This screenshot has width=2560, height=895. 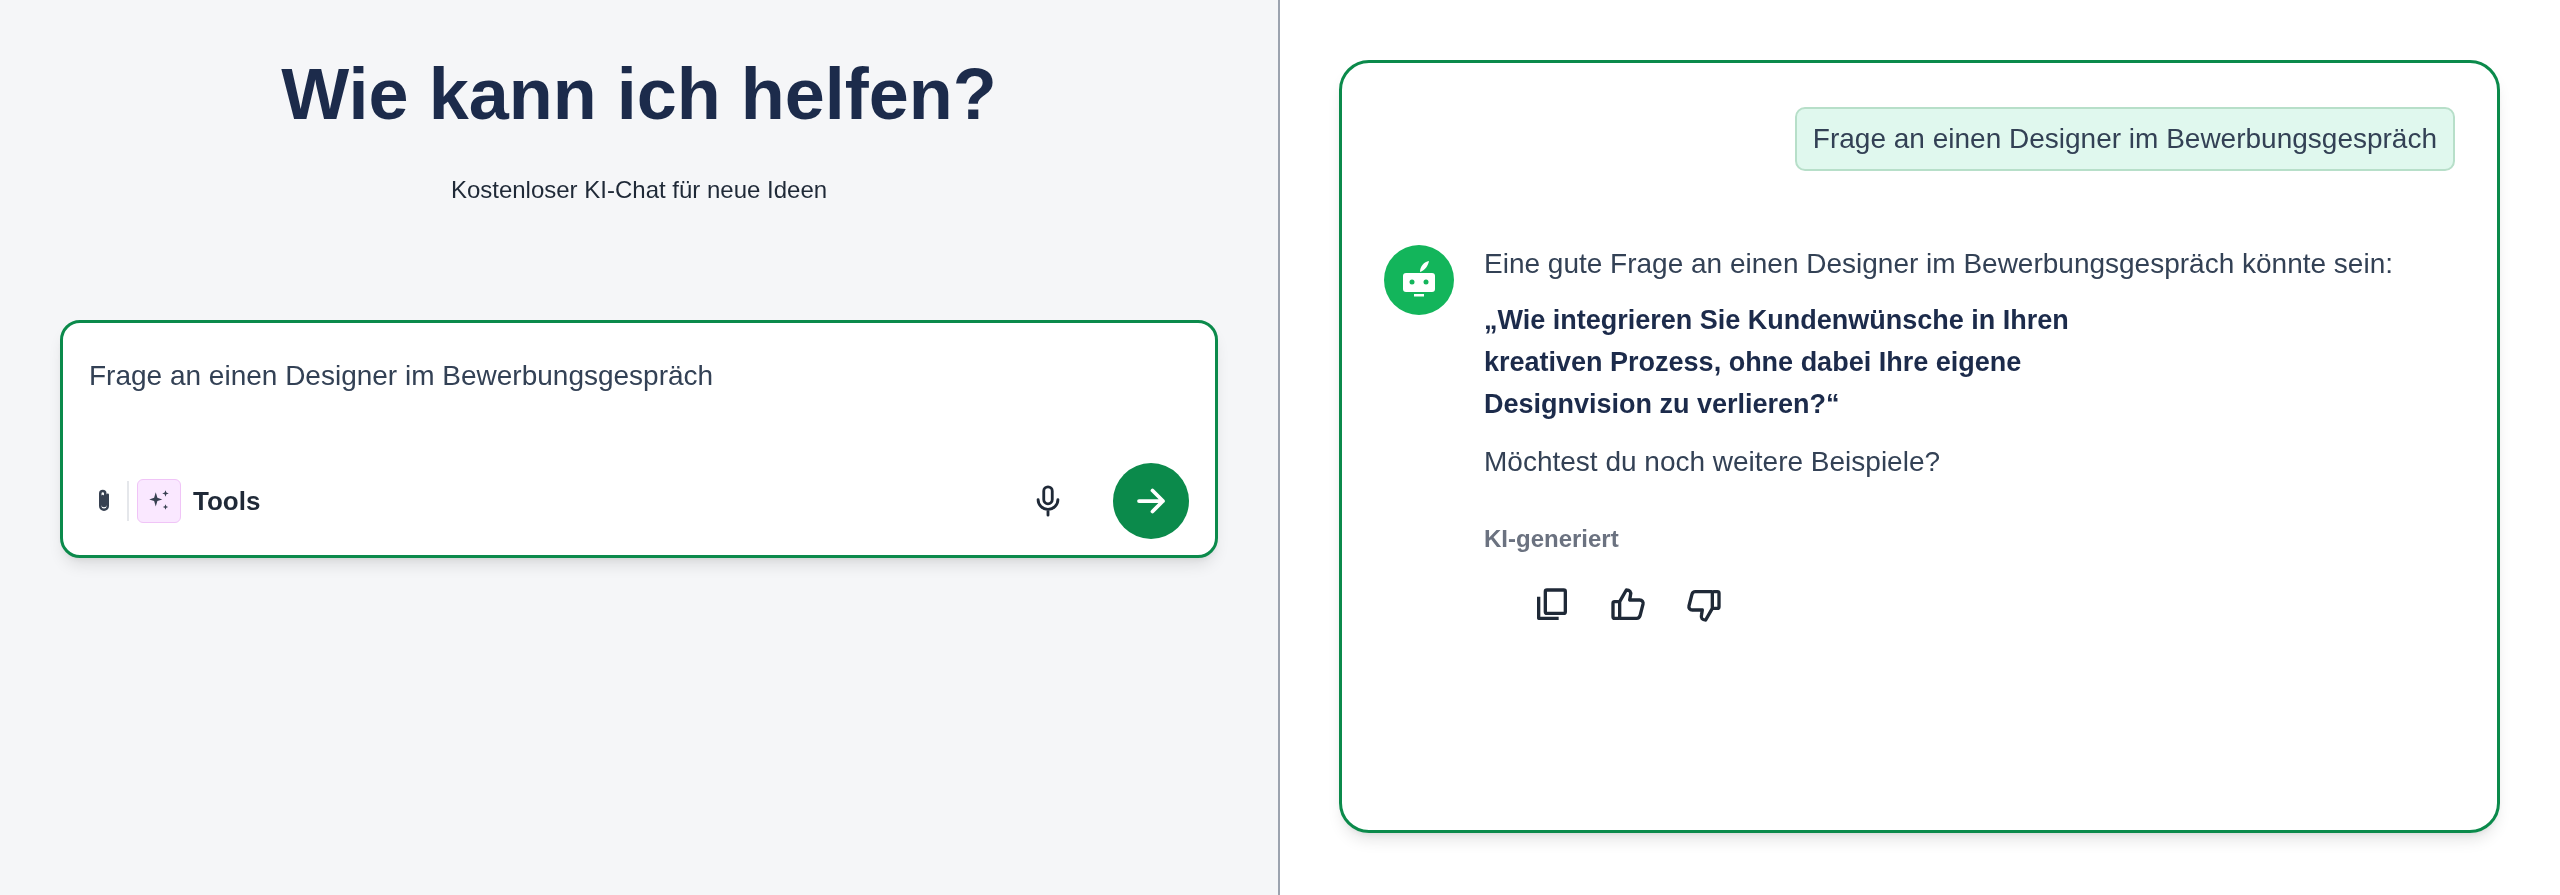 I want to click on user-message: Frage an einen Designer im Bewerbungsgespräch, so click(x=2124, y=139).